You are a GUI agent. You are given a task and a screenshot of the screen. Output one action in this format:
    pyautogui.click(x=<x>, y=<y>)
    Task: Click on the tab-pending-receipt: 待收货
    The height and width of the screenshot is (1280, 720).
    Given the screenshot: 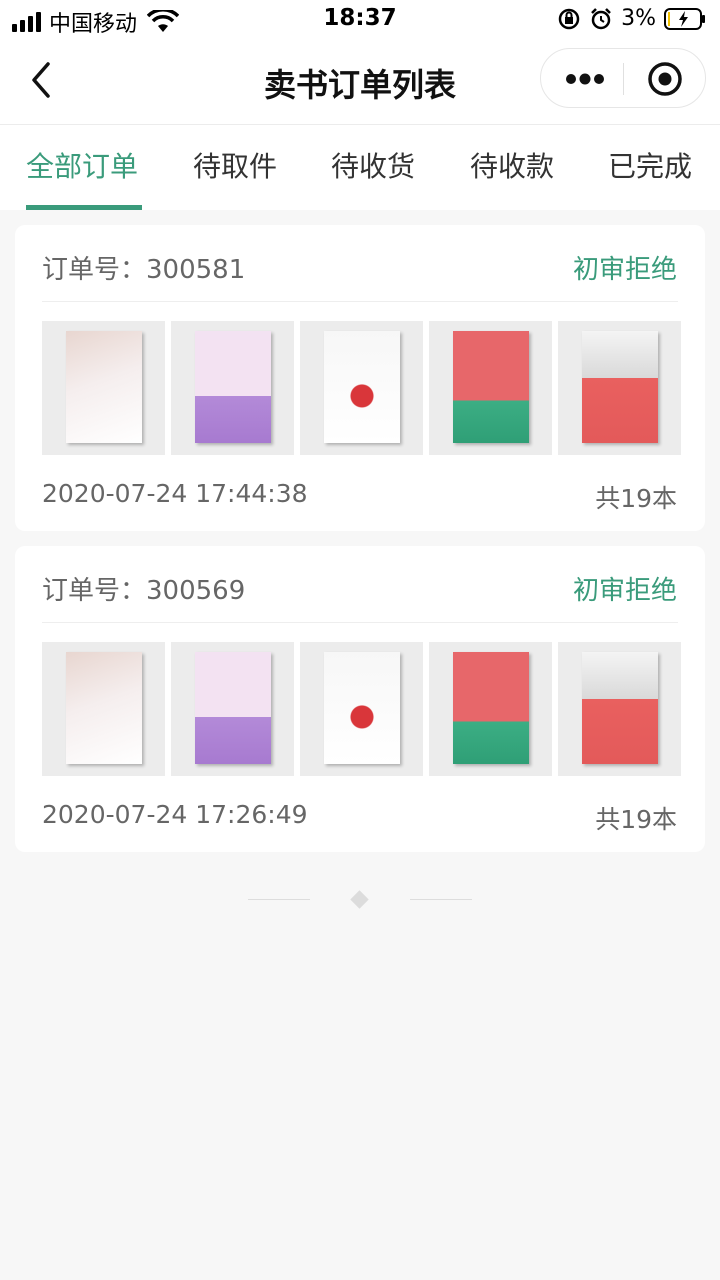 What is the action you would take?
    pyautogui.click(x=373, y=165)
    